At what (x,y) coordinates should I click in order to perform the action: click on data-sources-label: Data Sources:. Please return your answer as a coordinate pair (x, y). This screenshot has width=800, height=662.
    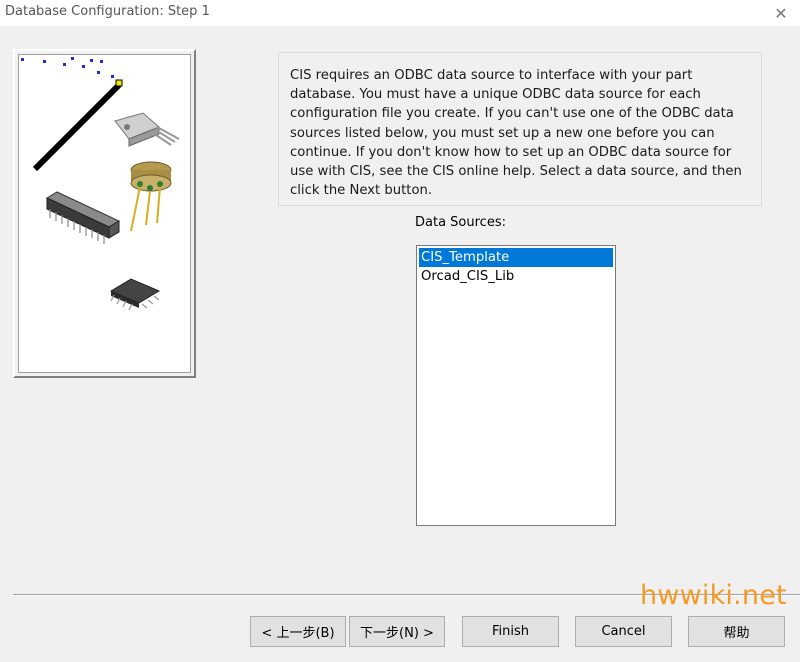
    Looking at the image, I should click on (460, 222).